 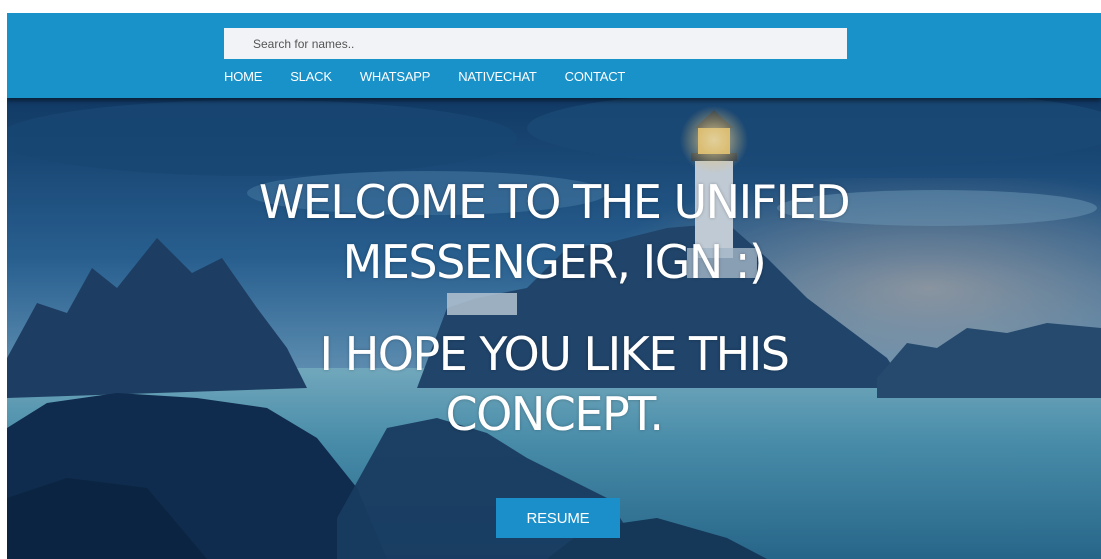 What do you see at coordinates (554, 202) in the screenshot?
I see `welcome-heading-line-1: WELCOME TO THE UNIFIED` at bounding box center [554, 202].